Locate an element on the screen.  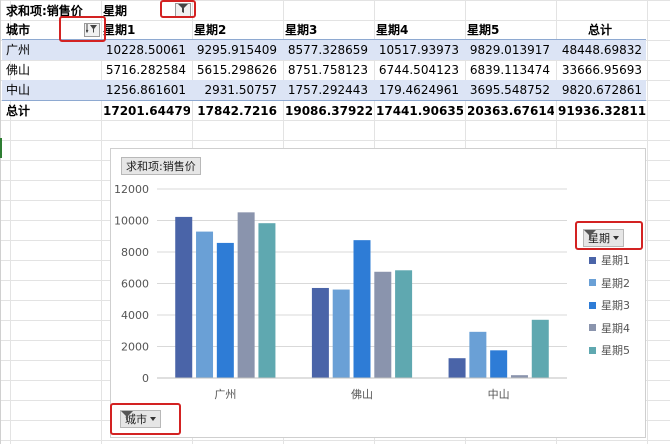
y-tick-label: 6000 is located at coordinates (135, 284).